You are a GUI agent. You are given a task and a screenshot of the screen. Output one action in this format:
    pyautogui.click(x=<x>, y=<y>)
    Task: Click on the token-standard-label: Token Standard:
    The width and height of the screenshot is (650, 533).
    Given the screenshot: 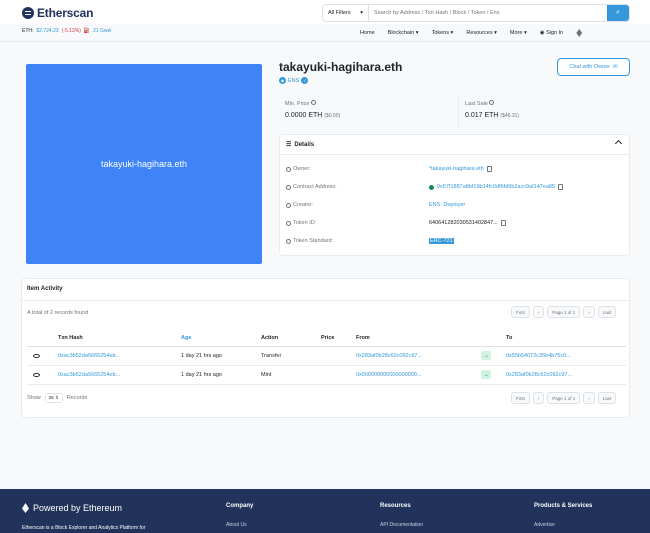 What is the action you would take?
    pyautogui.click(x=313, y=241)
    